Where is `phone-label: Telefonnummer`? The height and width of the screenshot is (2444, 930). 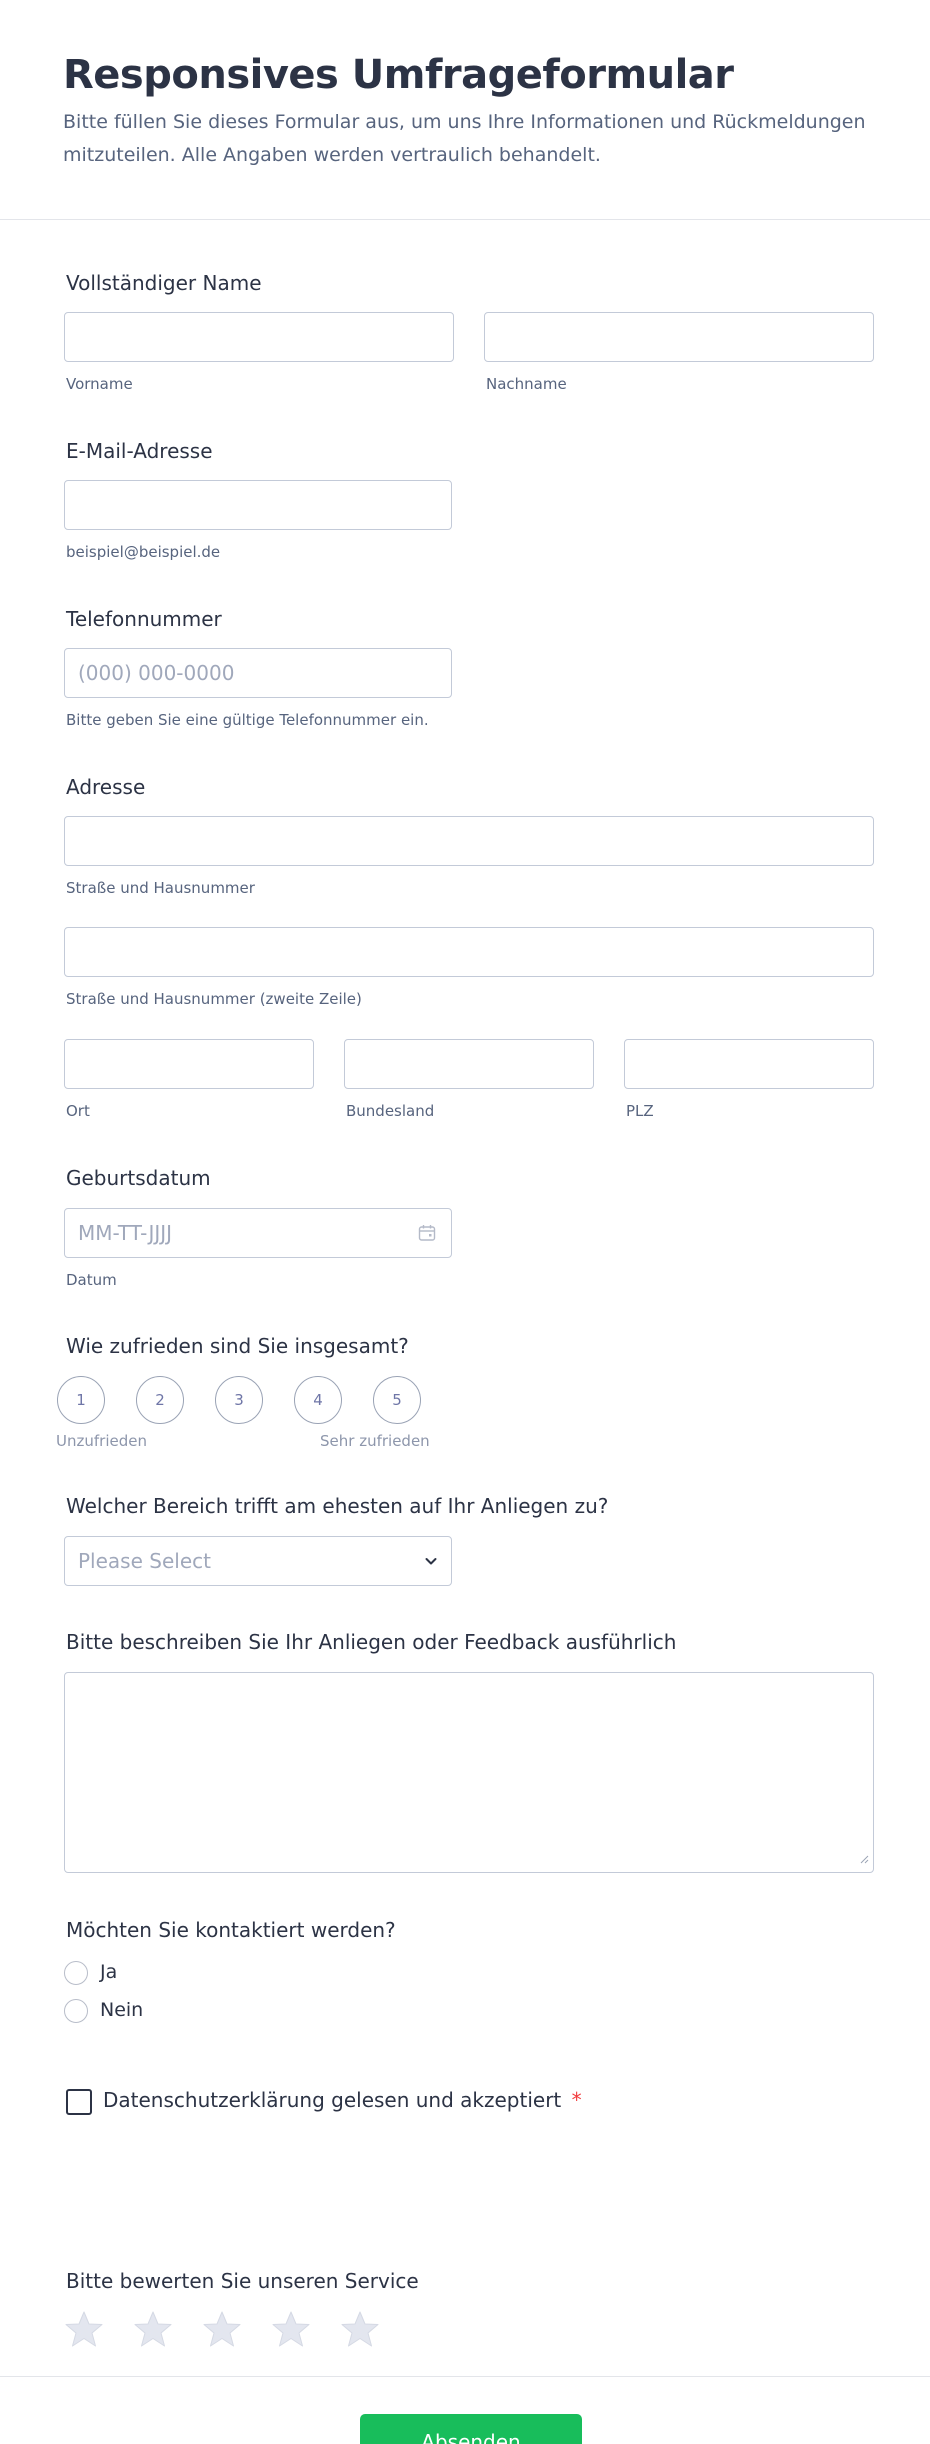
phone-label: Telefonnummer is located at coordinates (144, 619).